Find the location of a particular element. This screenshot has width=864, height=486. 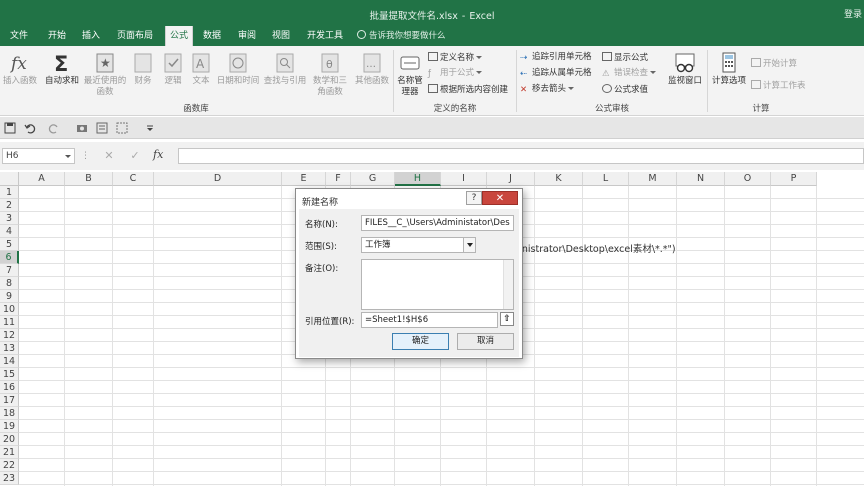

close-button: ✕ is located at coordinates (500, 198).